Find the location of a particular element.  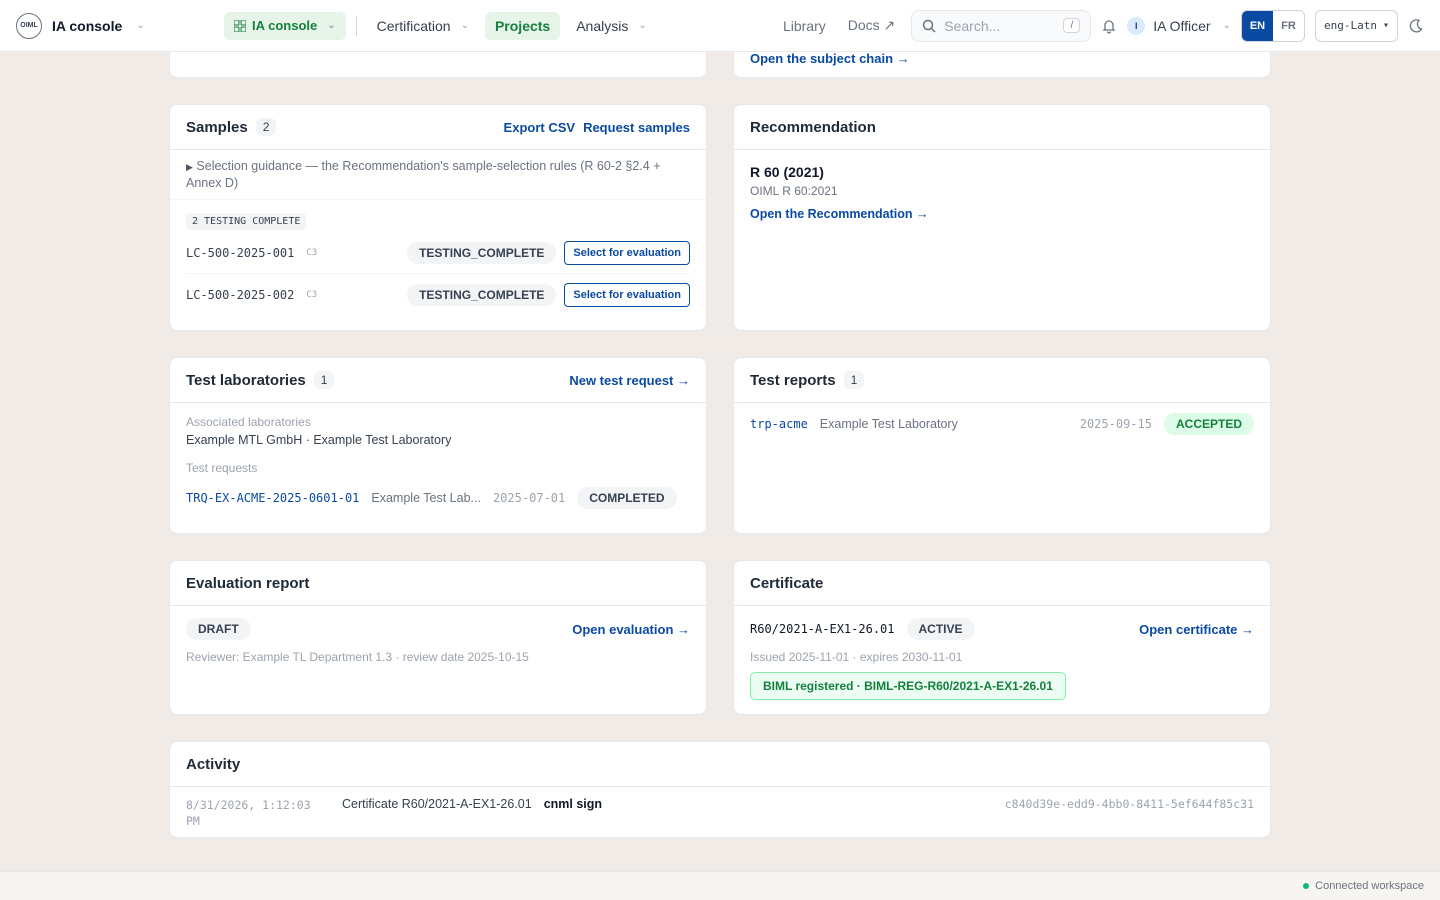

docs-link: Docs ↗ is located at coordinates (872, 25).